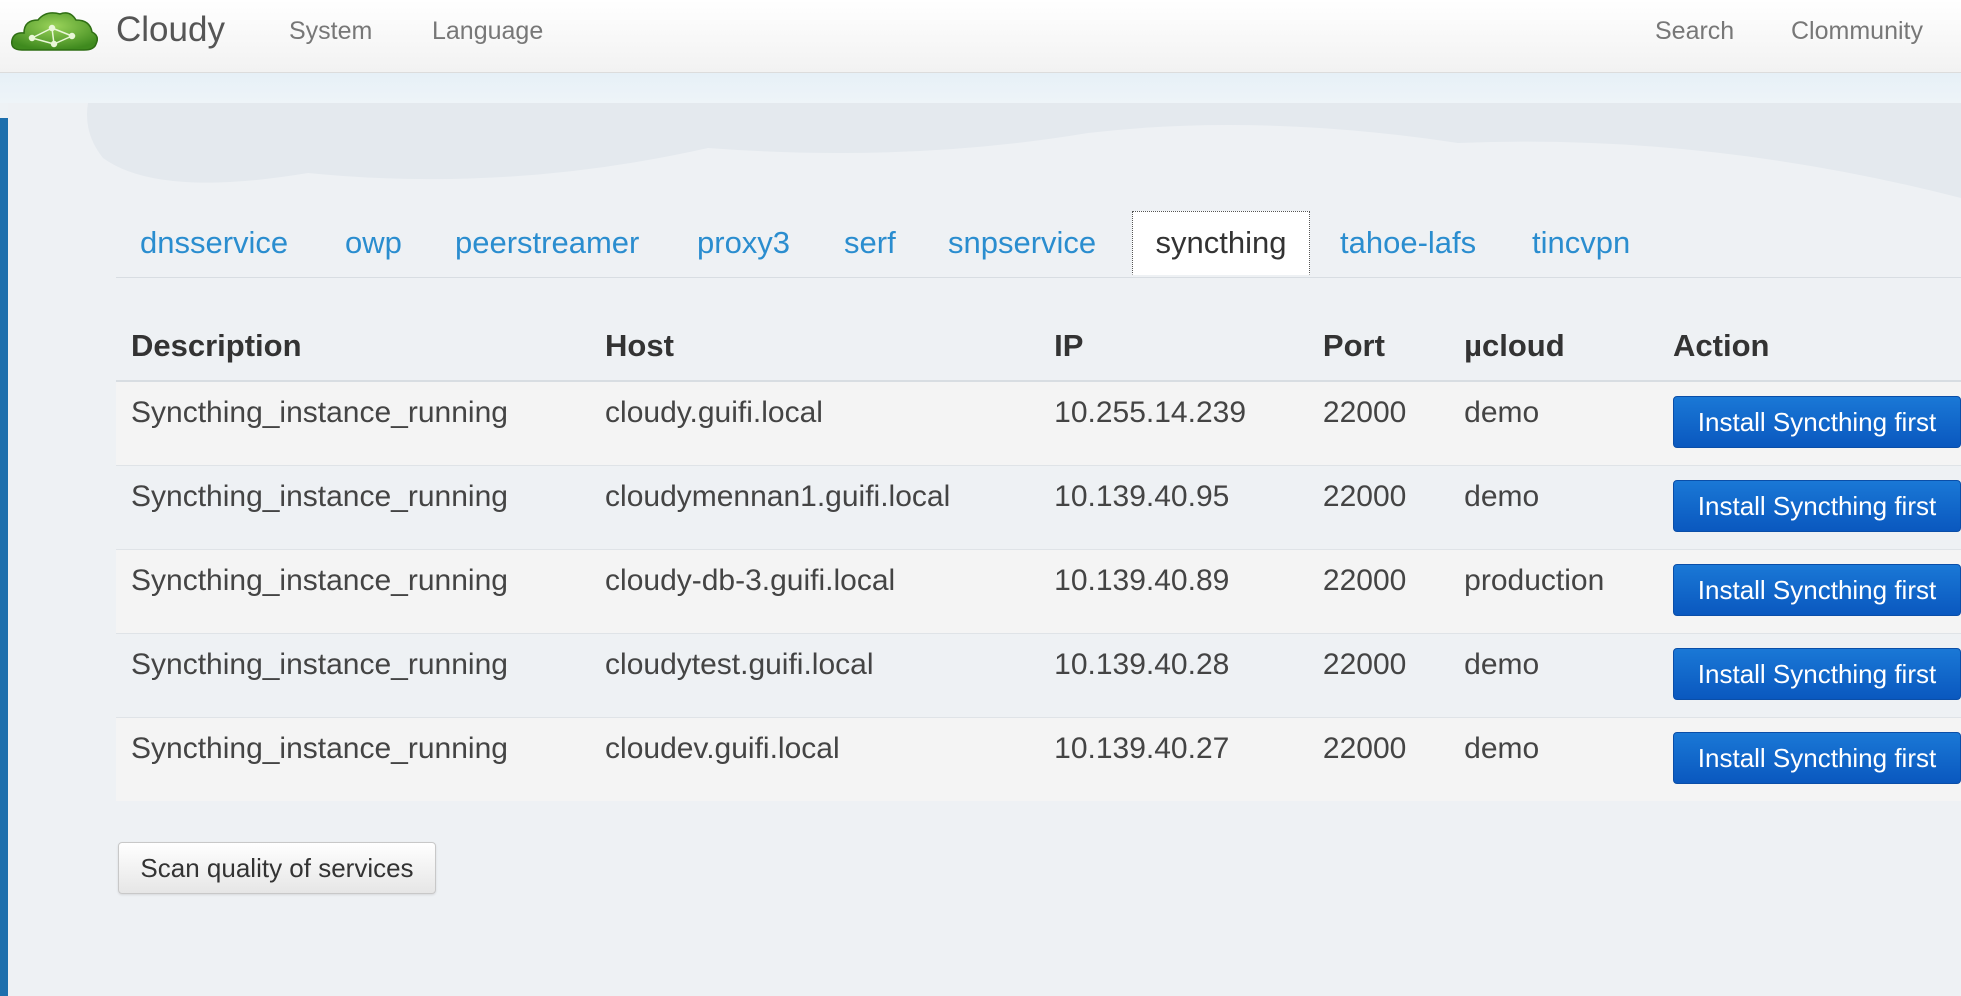 The width and height of the screenshot is (1961, 996). Describe the element at coordinates (815, 758) in the screenshot. I see `cell-host: cloudev.guifi.local` at that location.